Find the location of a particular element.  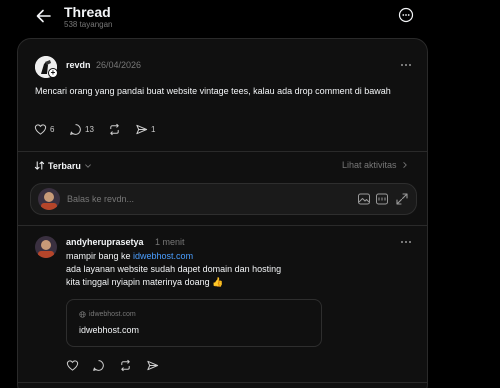

view-count: 538 tayangan is located at coordinates (88, 24).